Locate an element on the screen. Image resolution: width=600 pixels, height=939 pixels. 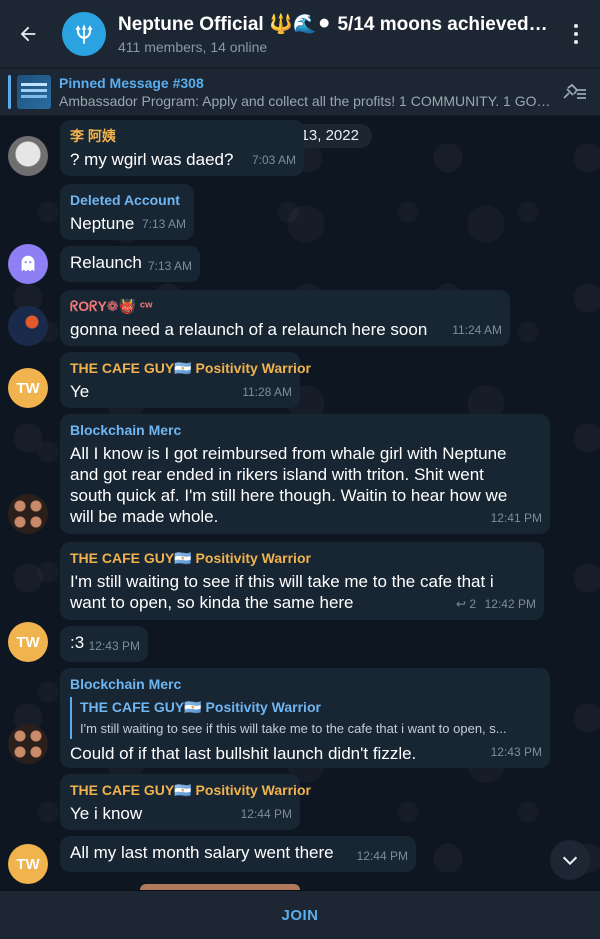
message-text: All my last month salary went there is located at coordinates (202, 852).